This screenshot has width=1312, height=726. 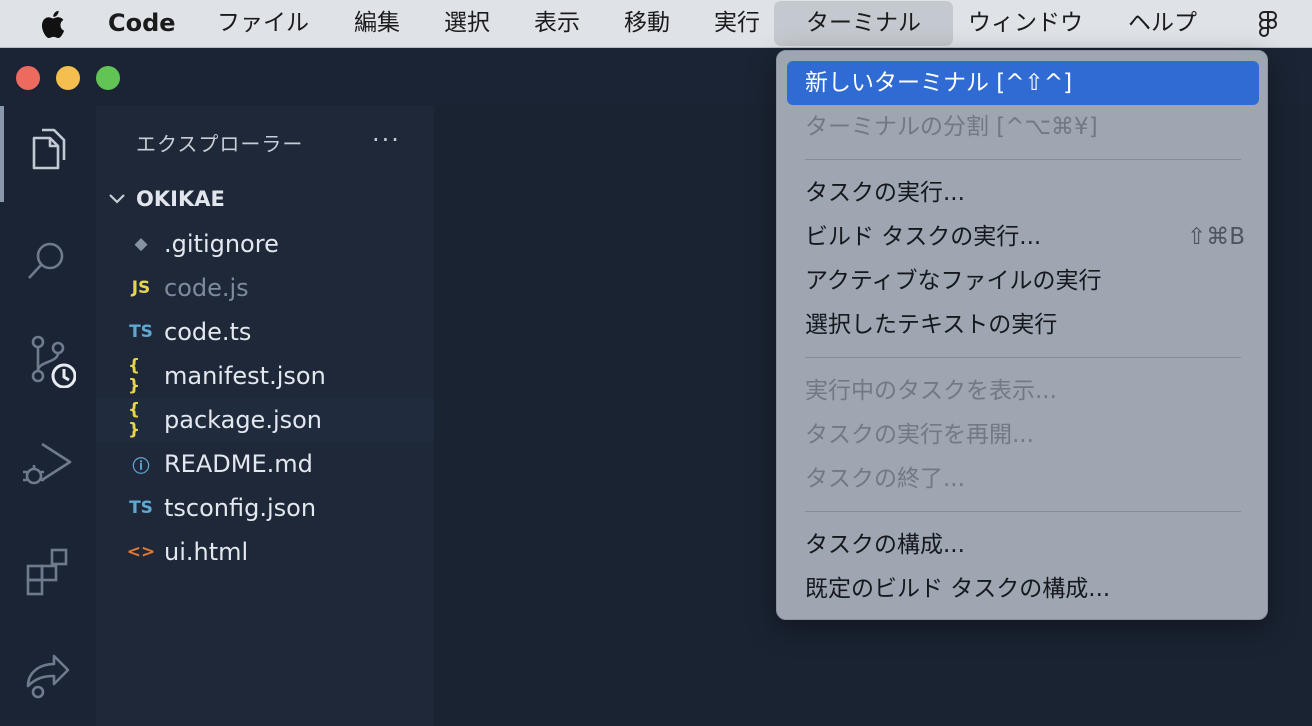 What do you see at coordinates (737, 24) in the screenshot?
I see `menu-run: 実行` at bounding box center [737, 24].